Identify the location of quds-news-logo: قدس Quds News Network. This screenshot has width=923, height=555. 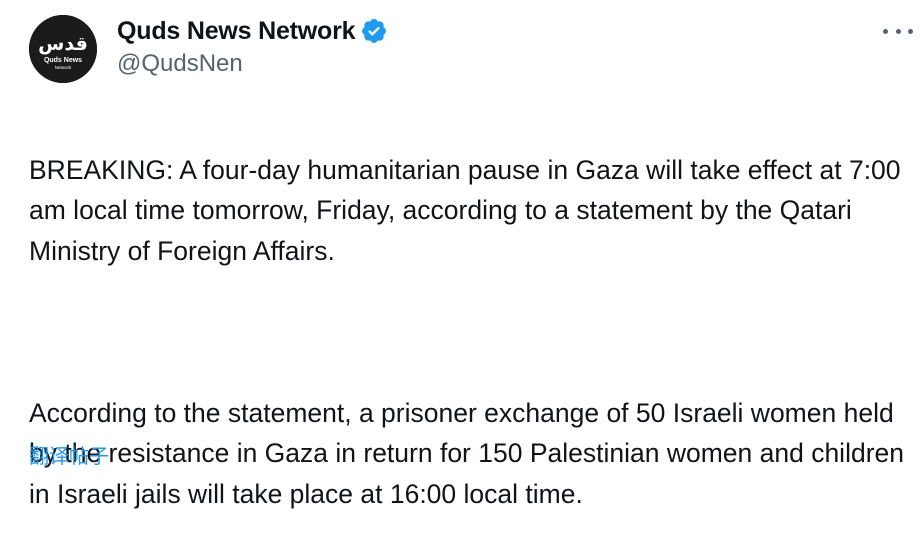
(63, 49).